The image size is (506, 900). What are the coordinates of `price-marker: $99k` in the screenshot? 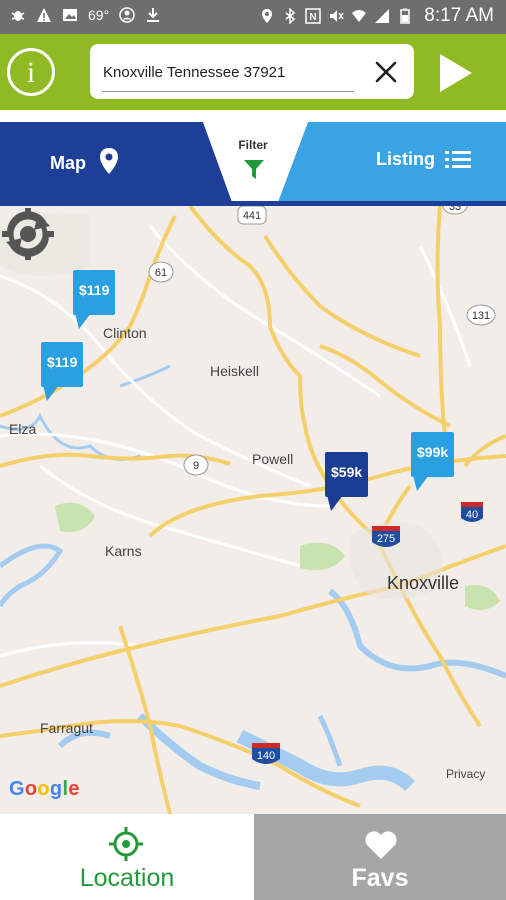 It's located at (433, 461).